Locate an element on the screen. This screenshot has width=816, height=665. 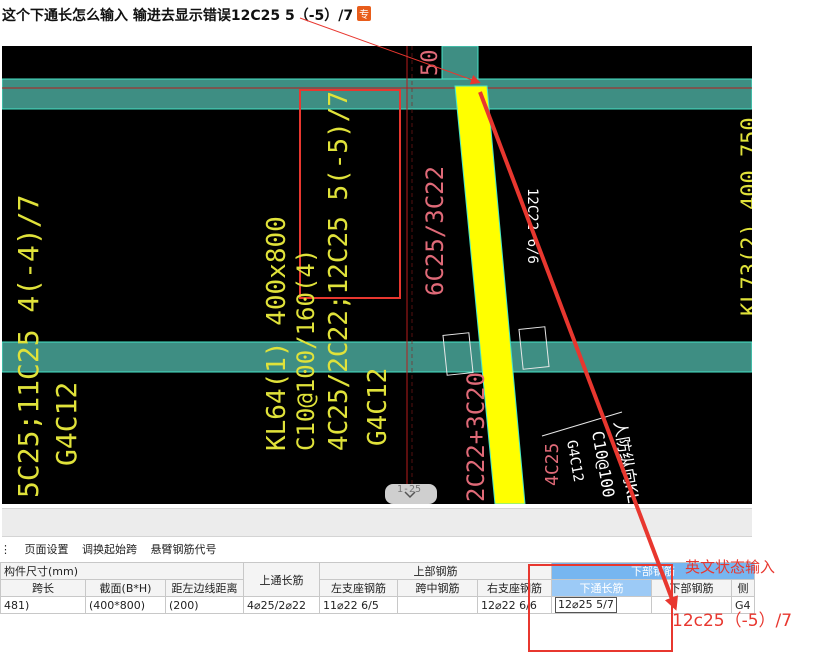
annotation-label: 英文状态输入 is located at coordinates (730, 567).